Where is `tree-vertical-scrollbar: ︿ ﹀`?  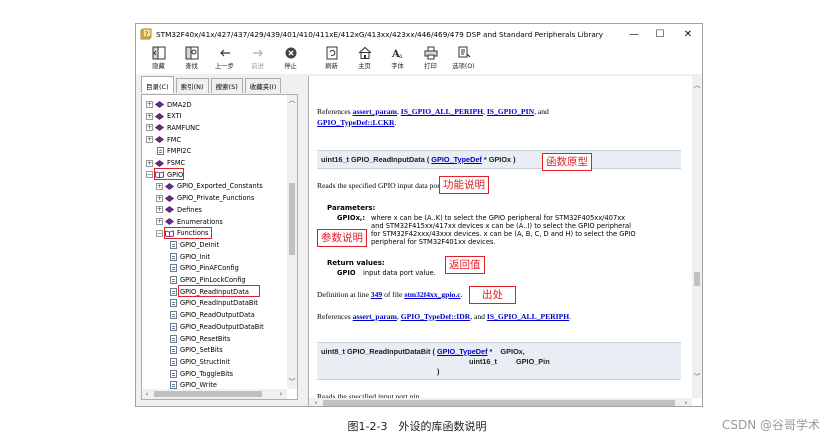
tree-vertical-scrollbar: ︿ ﹀ is located at coordinates (292, 242).